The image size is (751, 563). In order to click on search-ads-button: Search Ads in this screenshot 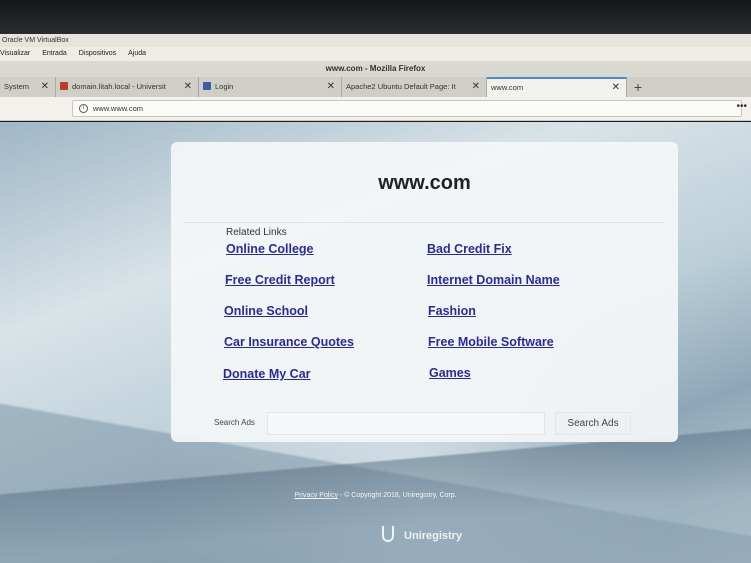, I will do `click(593, 423)`.